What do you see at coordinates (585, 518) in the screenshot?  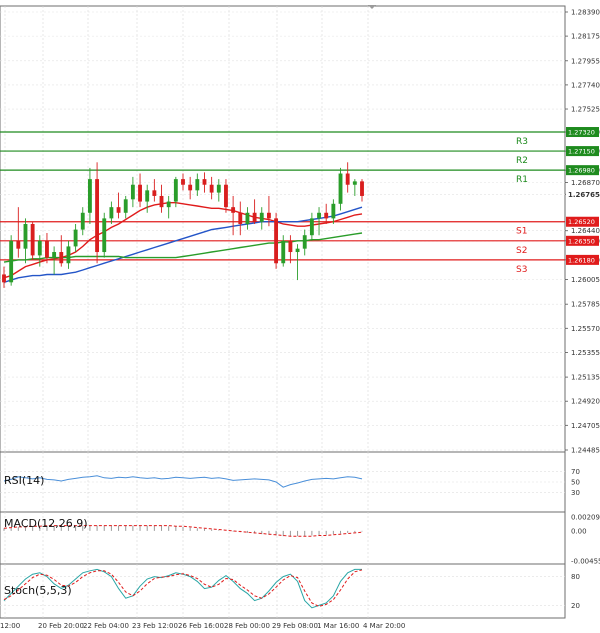 I see `macd-tick-label: 0.002097` at bounding box center [585, 518].